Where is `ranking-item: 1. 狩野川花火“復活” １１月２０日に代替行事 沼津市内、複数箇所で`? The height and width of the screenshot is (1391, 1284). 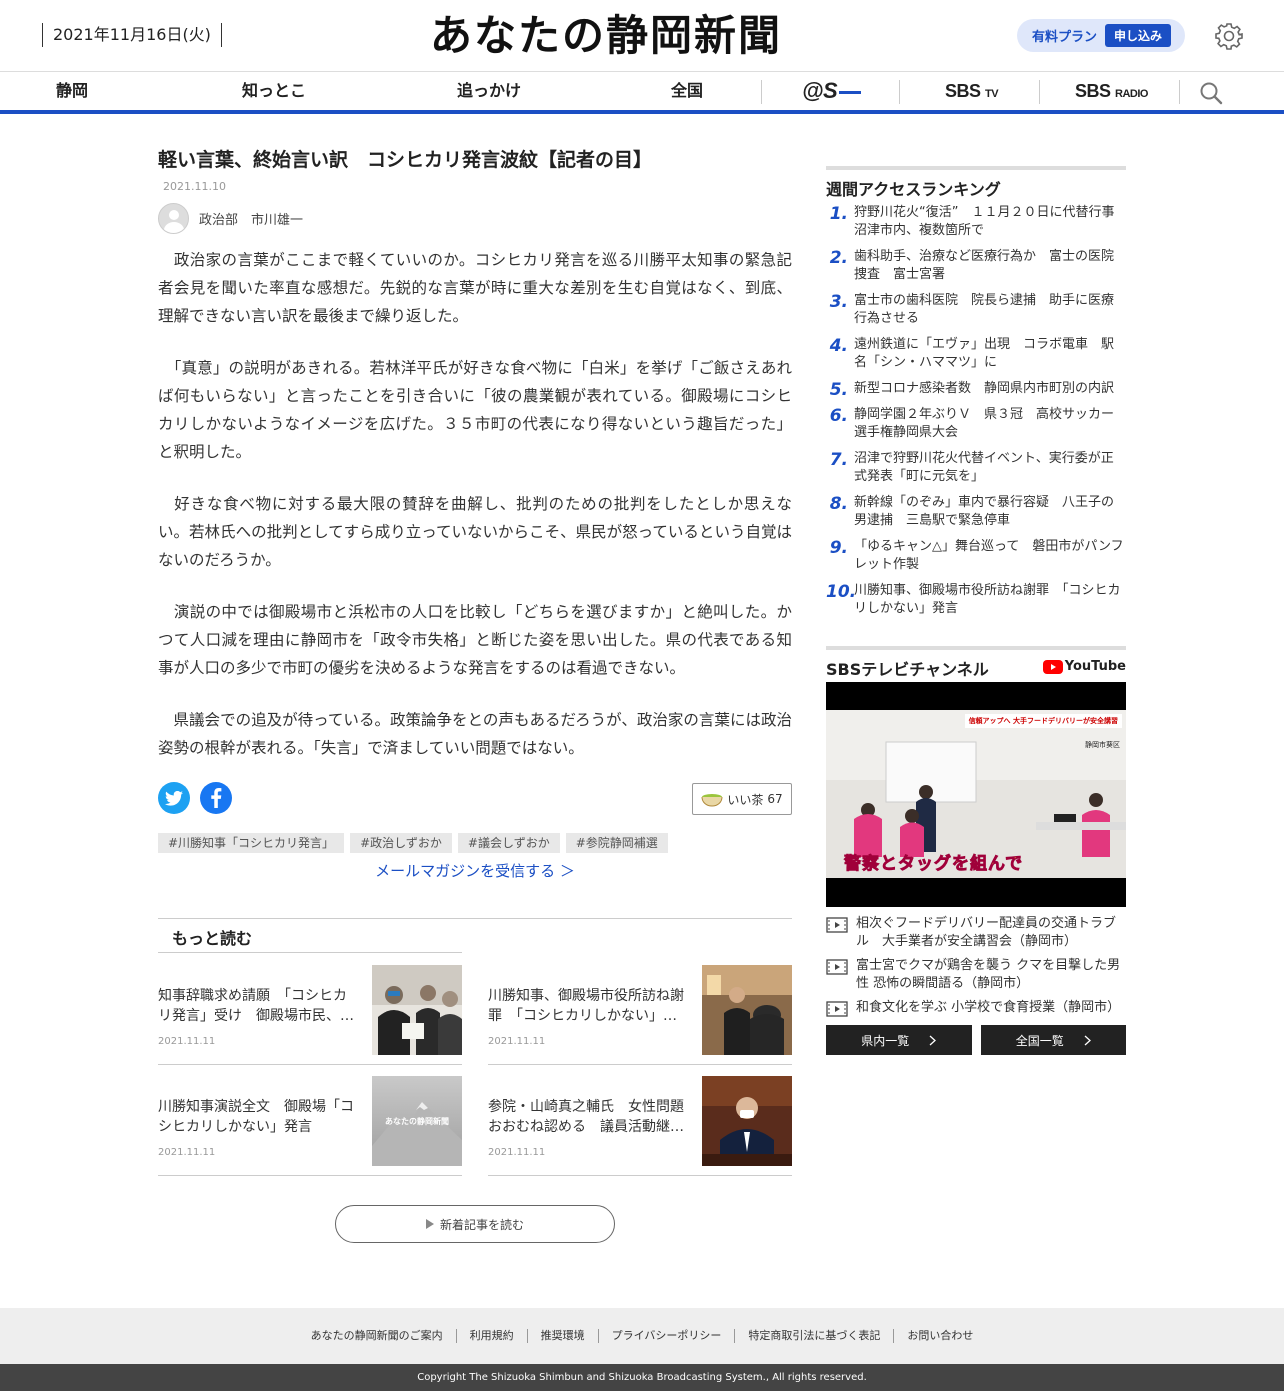
ranking-item: 1. 狩野川花火“復活” １１月２０日に代替行事 沼津市内、複数箇所で is located at coordinates (977, 226).